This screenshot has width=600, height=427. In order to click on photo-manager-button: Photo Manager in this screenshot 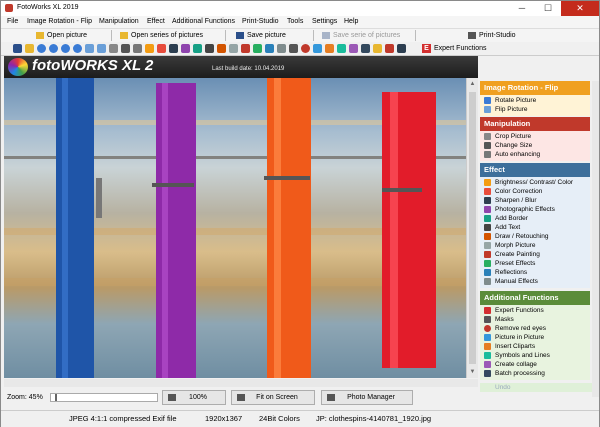, I will do `click(367, 397)`.